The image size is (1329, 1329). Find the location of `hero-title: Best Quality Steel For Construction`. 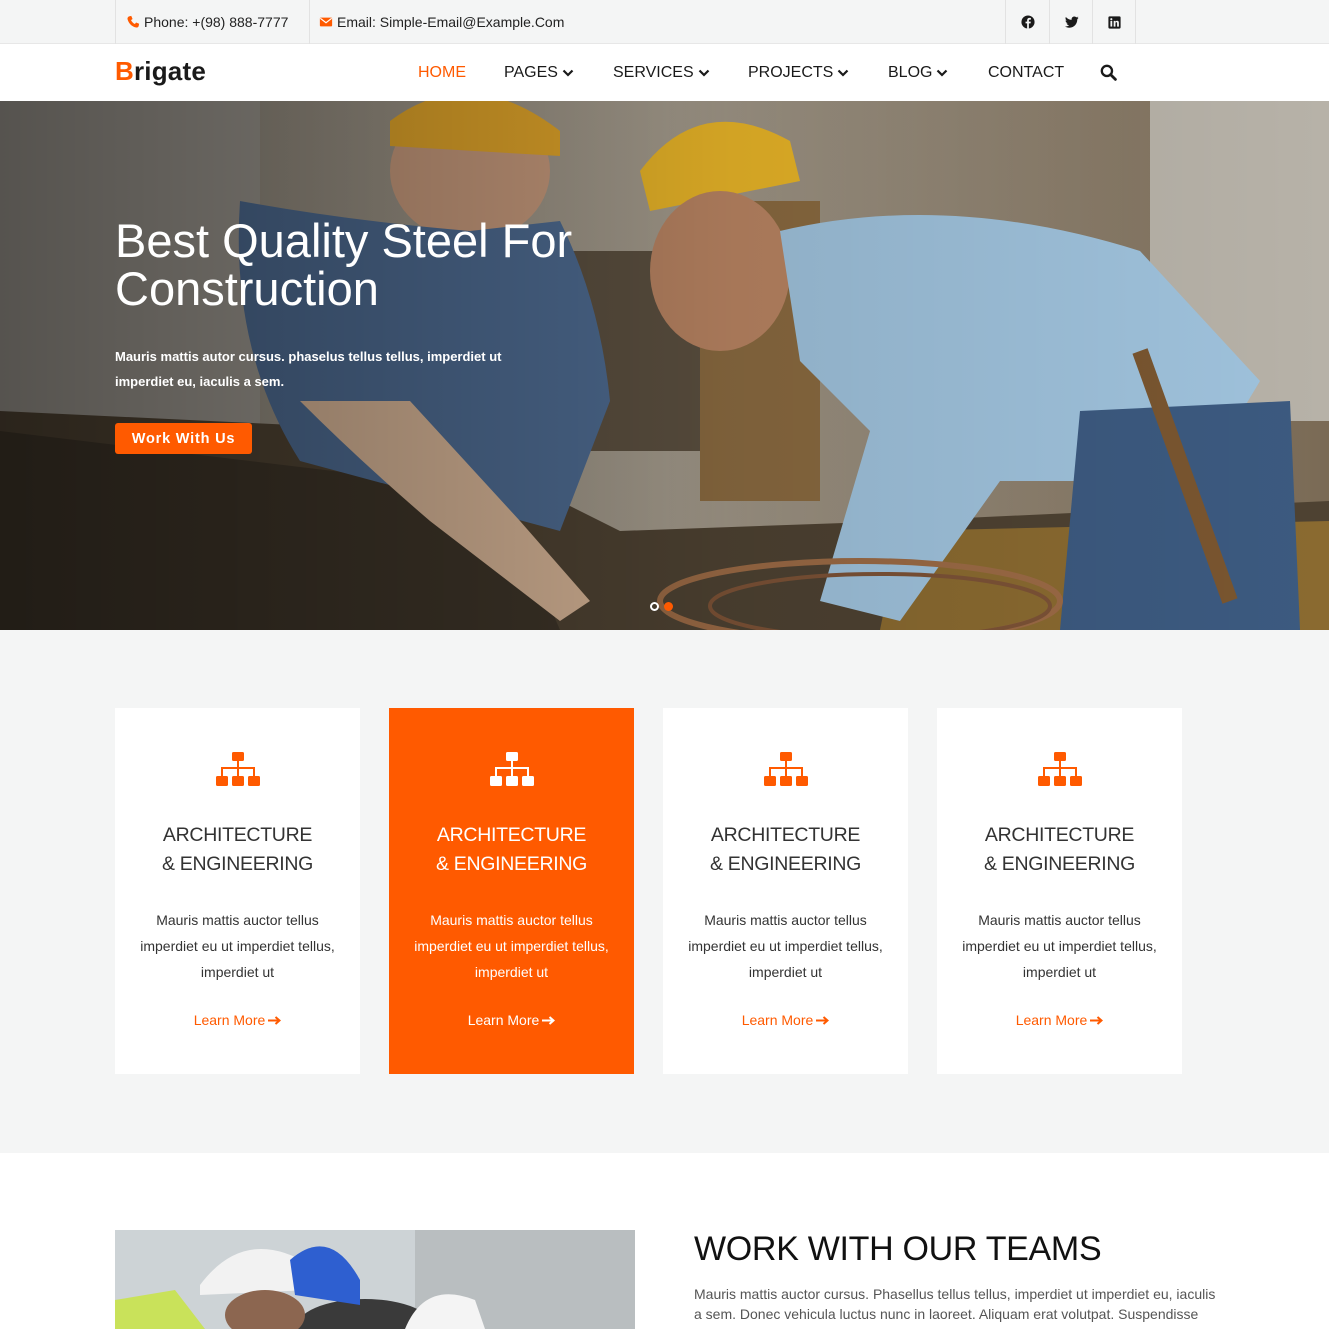

hero-title: Best Quality Steel For Construction is located at coordinates (344, 264).